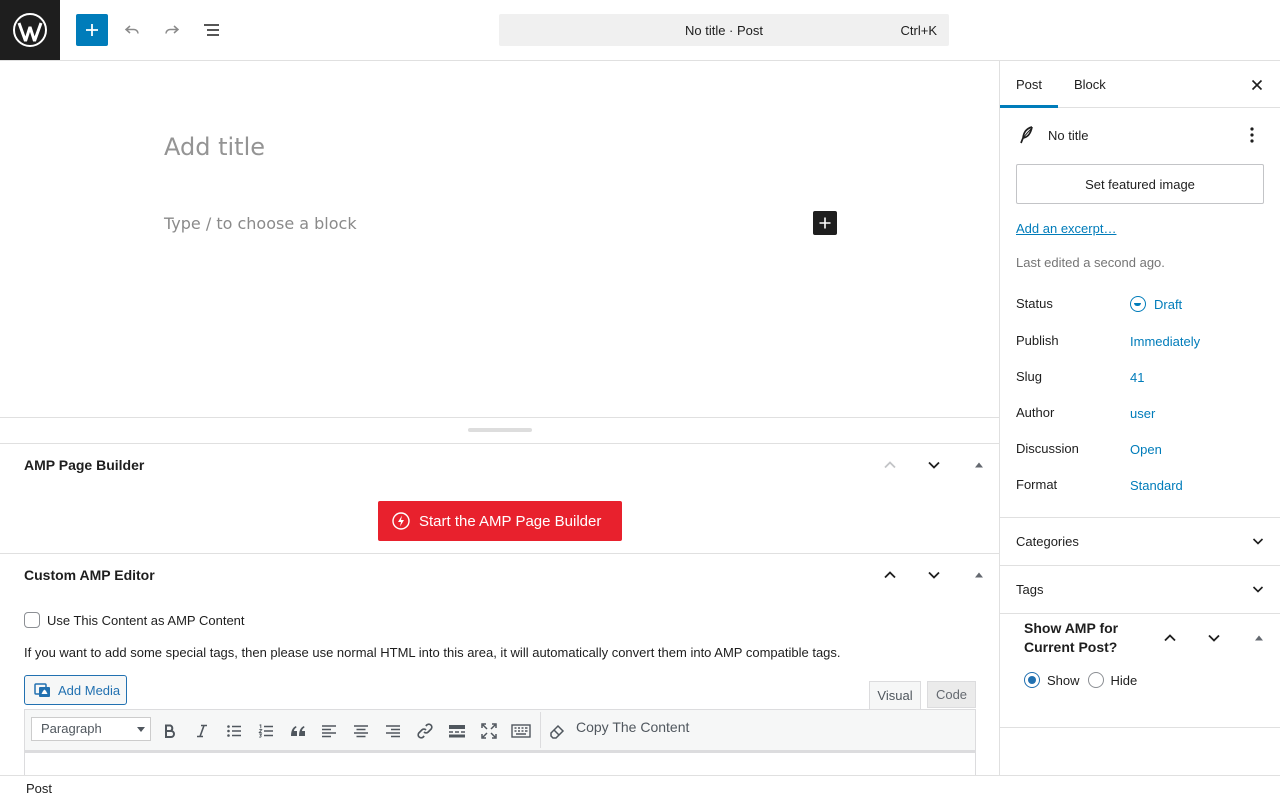 This screenshot has width=1280, height=800. What do you see at coordinates (1168, 304) in the screenshot?
I see `status-value-button: Draft` at bounding box center [1168, 304].